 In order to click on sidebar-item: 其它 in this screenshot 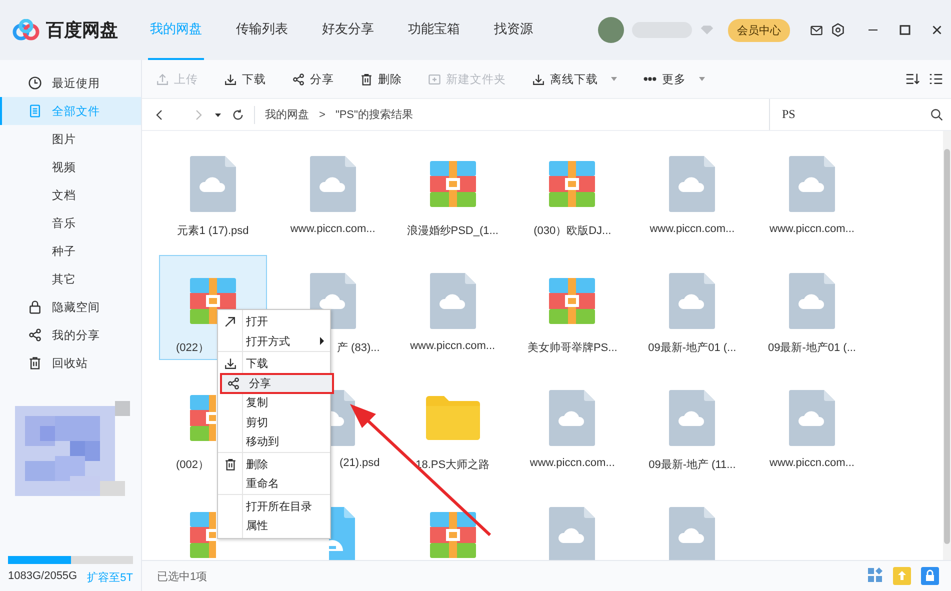, I will do `click(70, 279)`.